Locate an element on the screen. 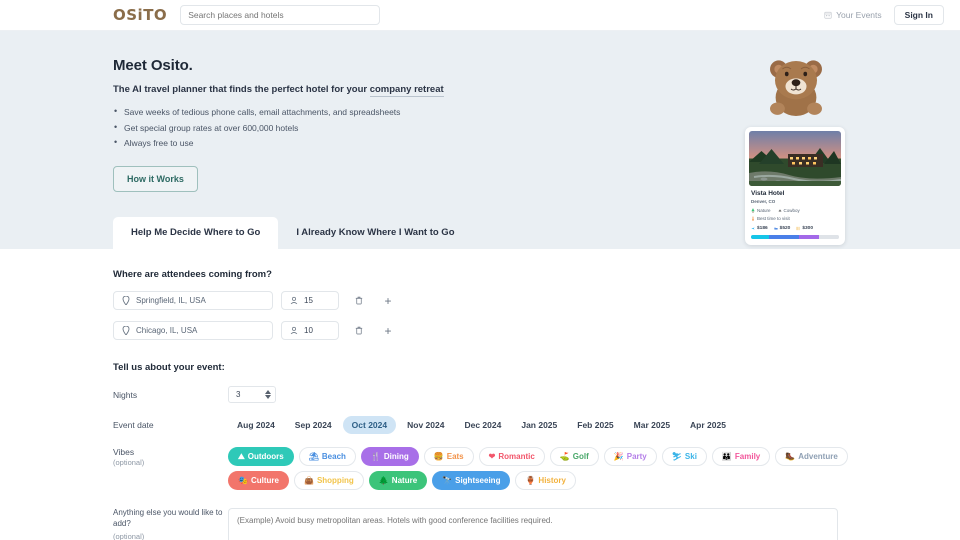  vibe-chip: ⛳ Golf is located at coordinates (574, 456).